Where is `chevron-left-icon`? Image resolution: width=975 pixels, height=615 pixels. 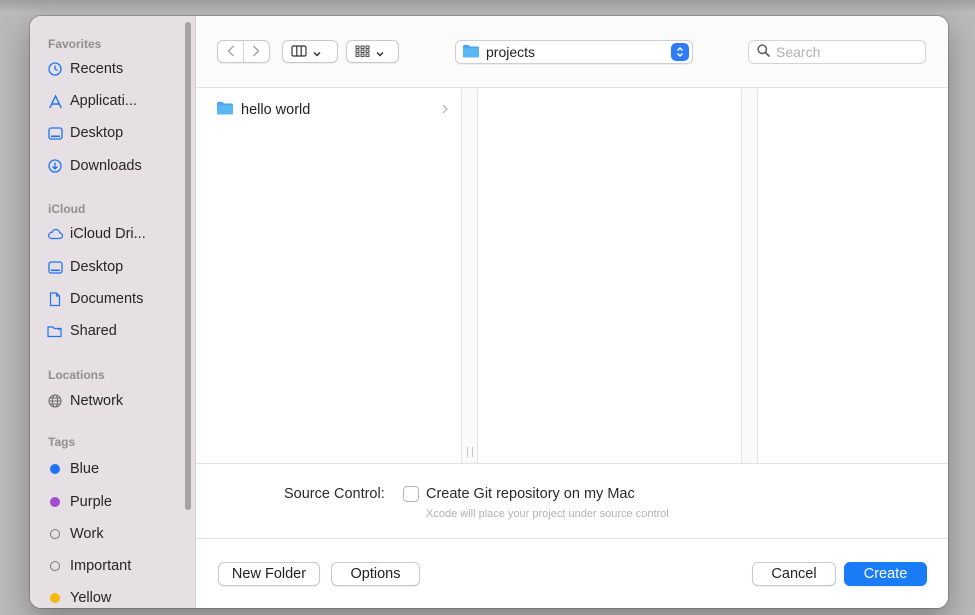 chevron-left-icon is located at coordinates (231, 52).